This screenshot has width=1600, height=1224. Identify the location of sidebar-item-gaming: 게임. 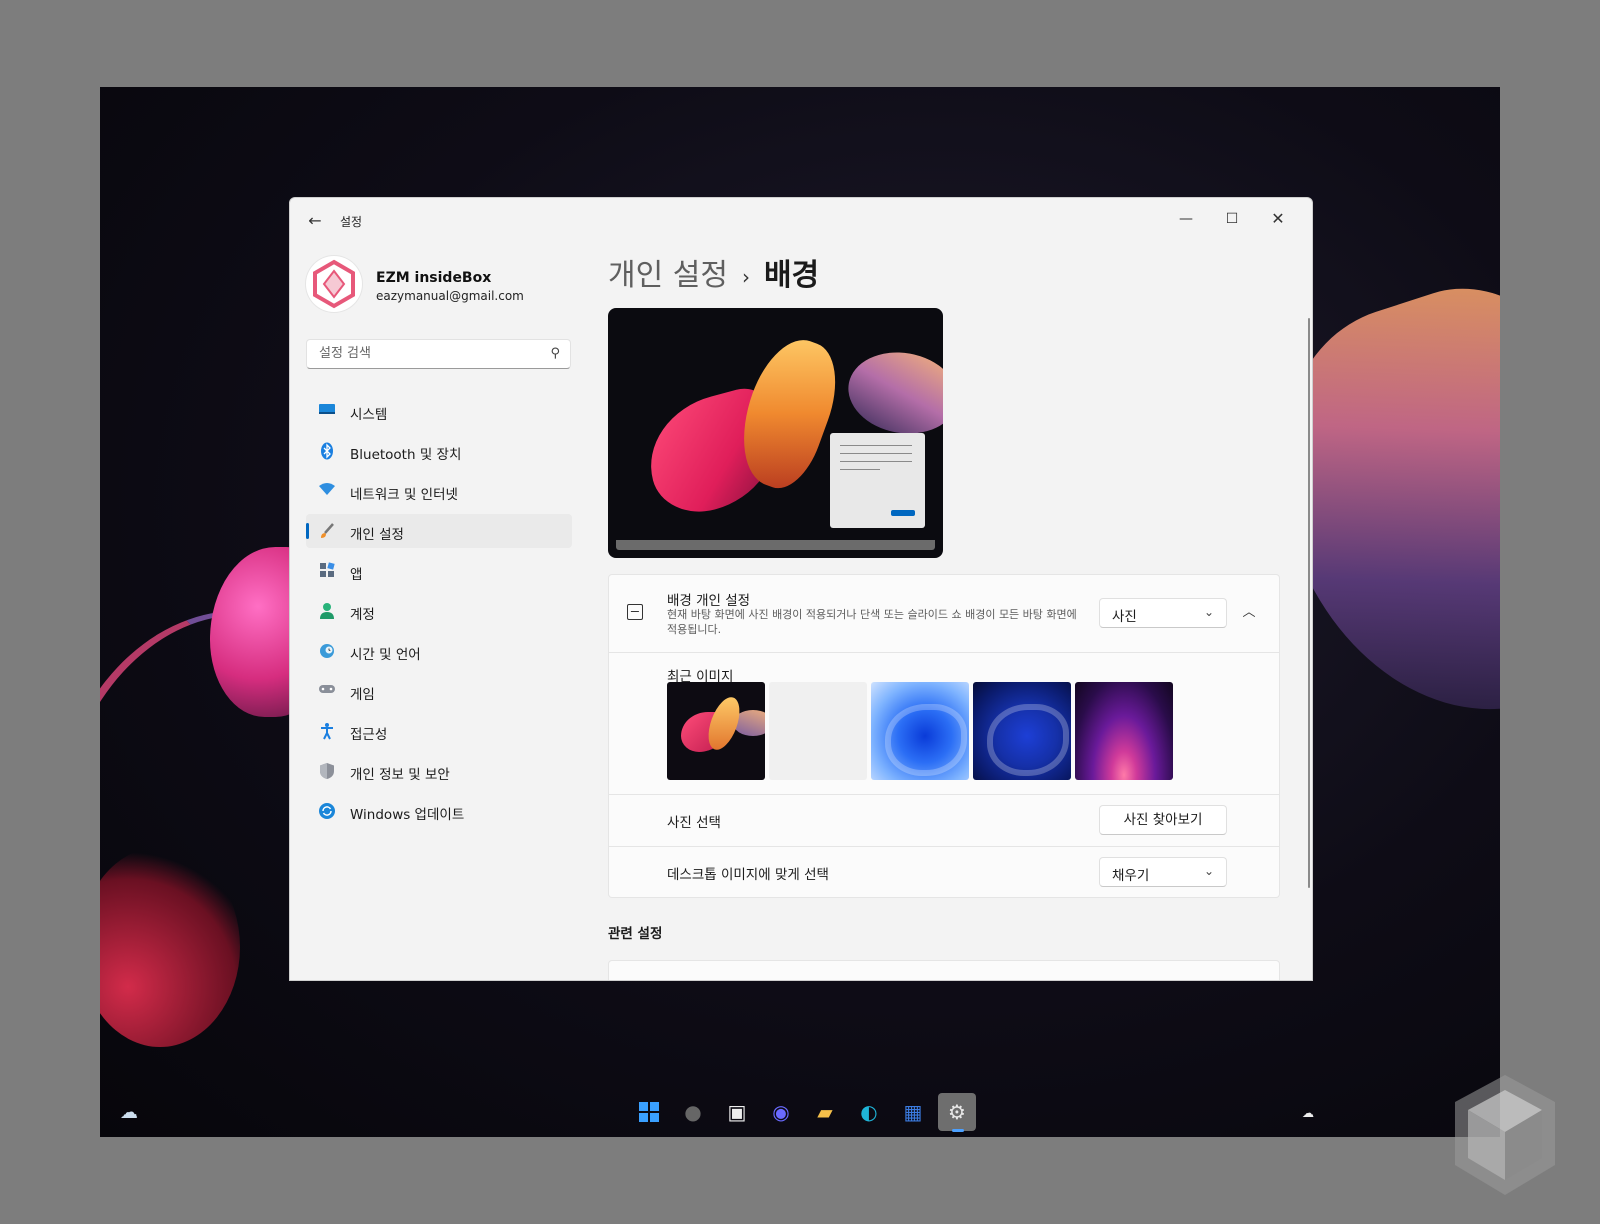
(439, 691).